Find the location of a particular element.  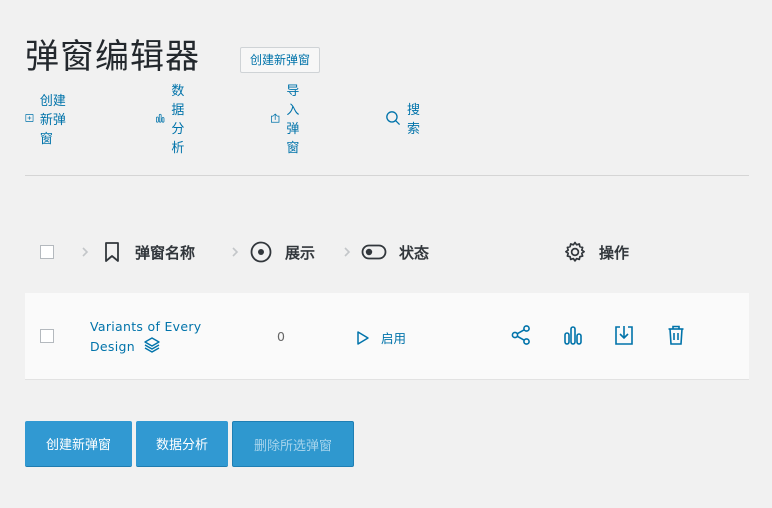

column-status-label: 状态 is located at coordinates (414, 252).